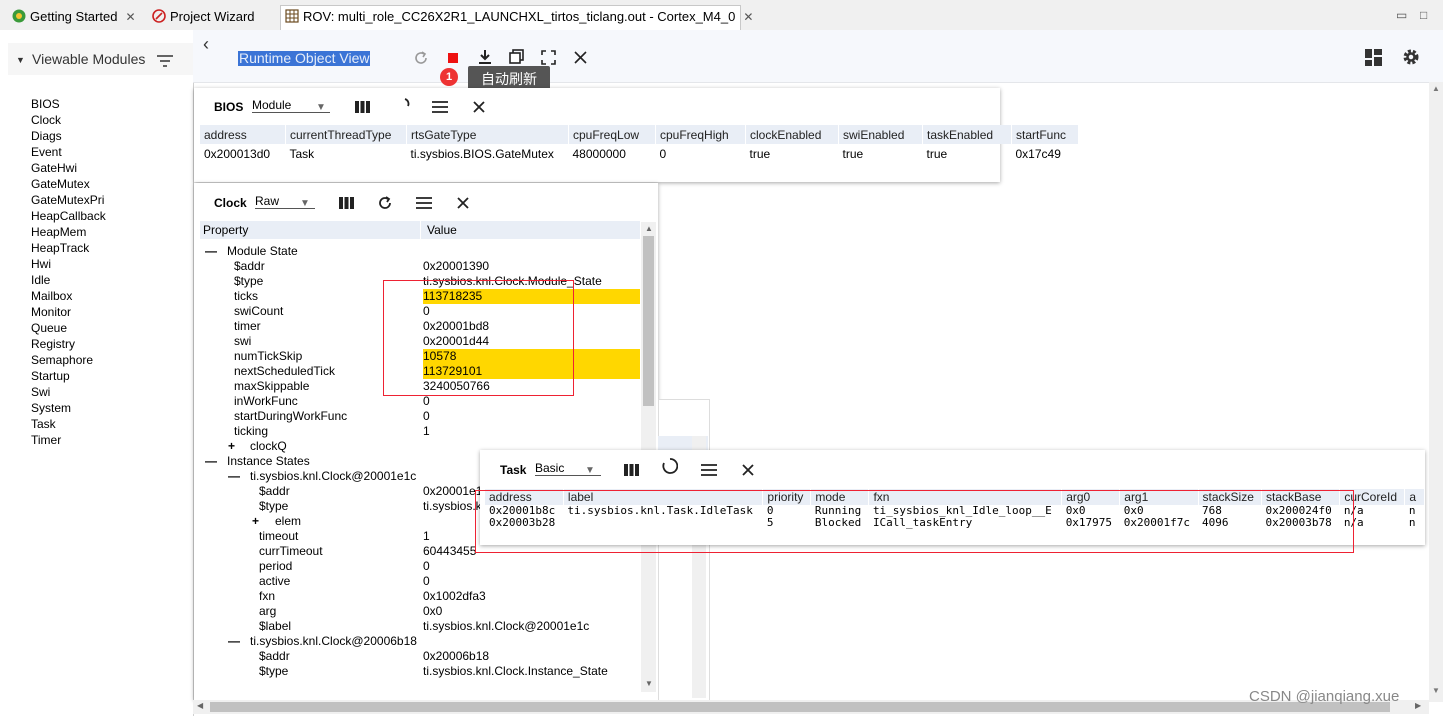 The width and height of the screenshot is (1443, 716). I want to click on module-item-gatehwi: GateHwi, so click(68, 168).